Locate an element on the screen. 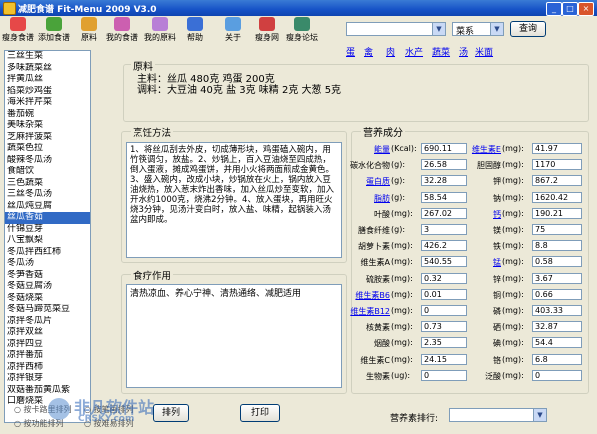 Image resolution: width=597 pixels, height=434 pixels. recipe-list-item: 三丝冬瓜汤 is located at coordinates (47, 195).